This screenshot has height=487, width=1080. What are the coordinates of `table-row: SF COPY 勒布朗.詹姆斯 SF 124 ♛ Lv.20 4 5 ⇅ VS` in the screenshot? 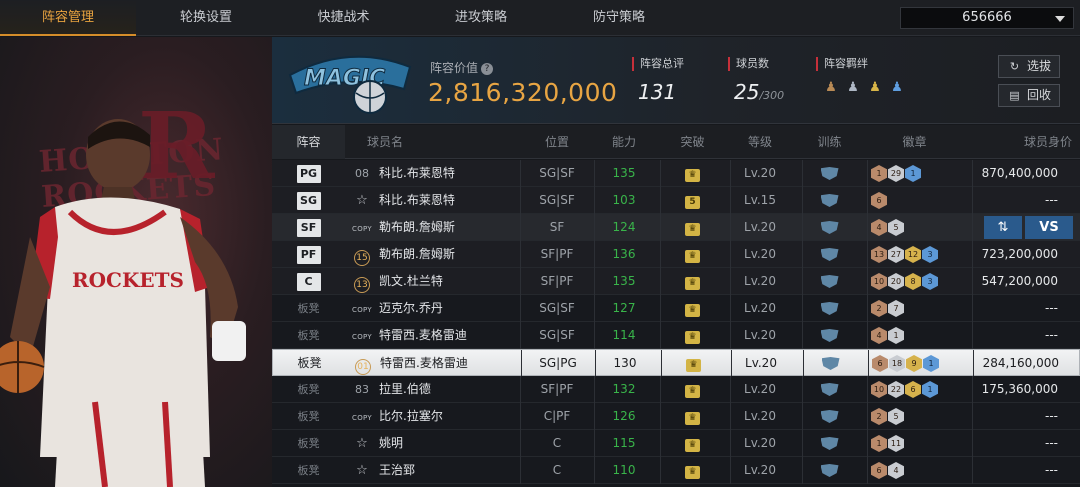 It's located at (676, 227).